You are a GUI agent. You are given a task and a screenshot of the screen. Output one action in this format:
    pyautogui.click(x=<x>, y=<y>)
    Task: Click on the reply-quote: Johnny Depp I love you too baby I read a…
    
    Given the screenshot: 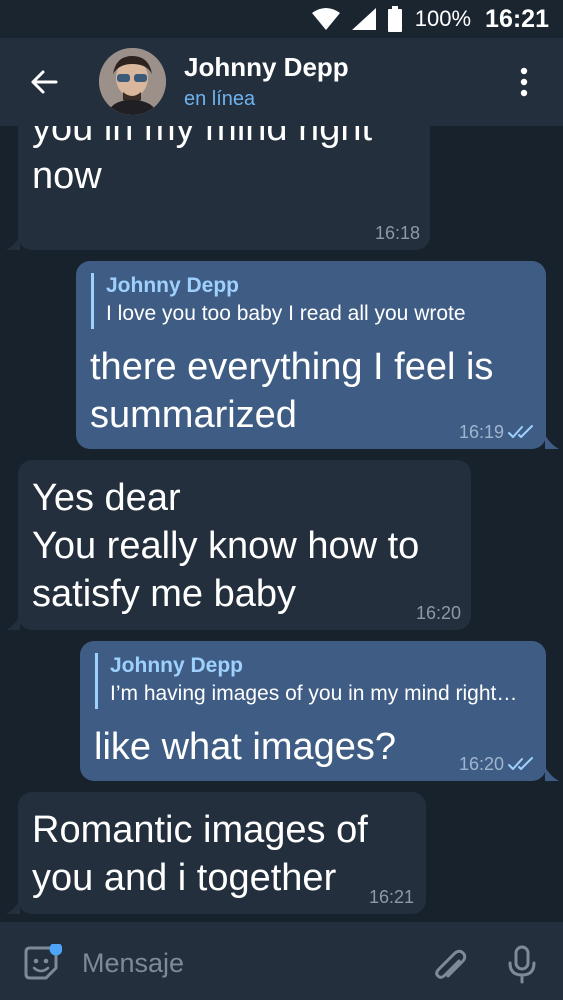 What is the action you would take?
    pyautogui.click(x=311, y=301)
    